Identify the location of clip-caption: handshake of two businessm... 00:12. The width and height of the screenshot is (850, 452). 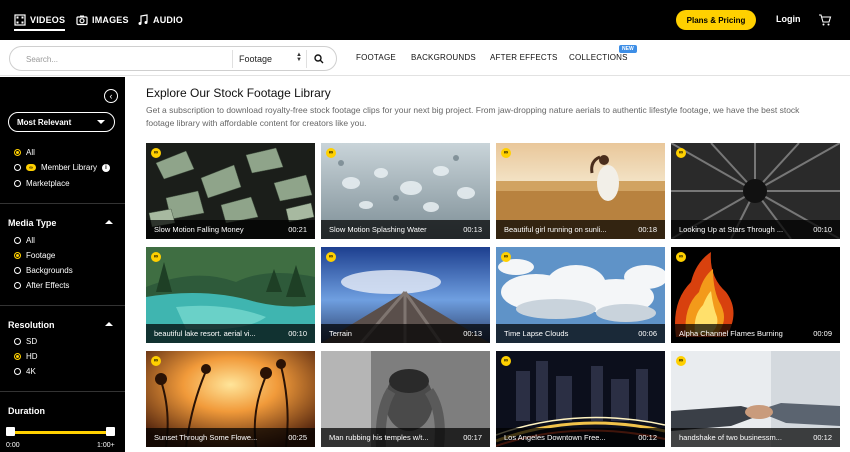
(755, 437).